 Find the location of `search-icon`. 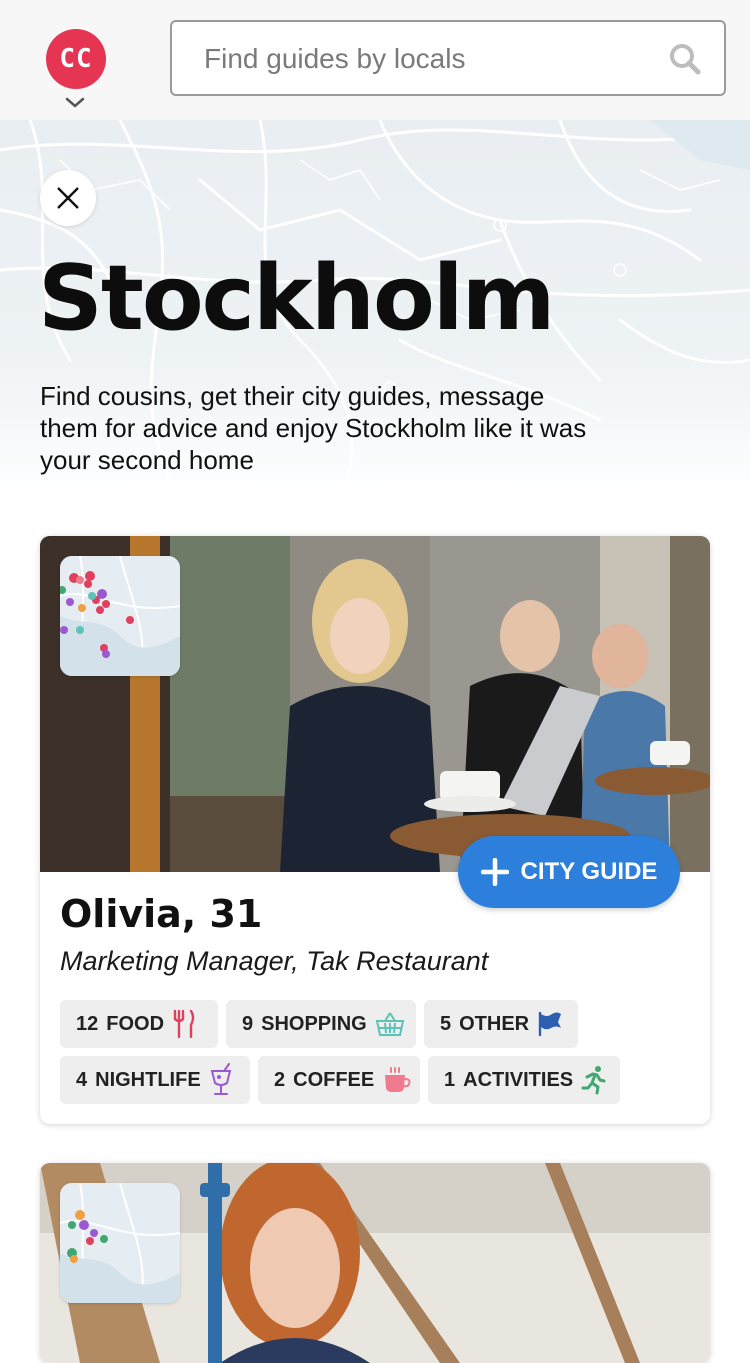

search-icon is located at coordinates (685, 59).